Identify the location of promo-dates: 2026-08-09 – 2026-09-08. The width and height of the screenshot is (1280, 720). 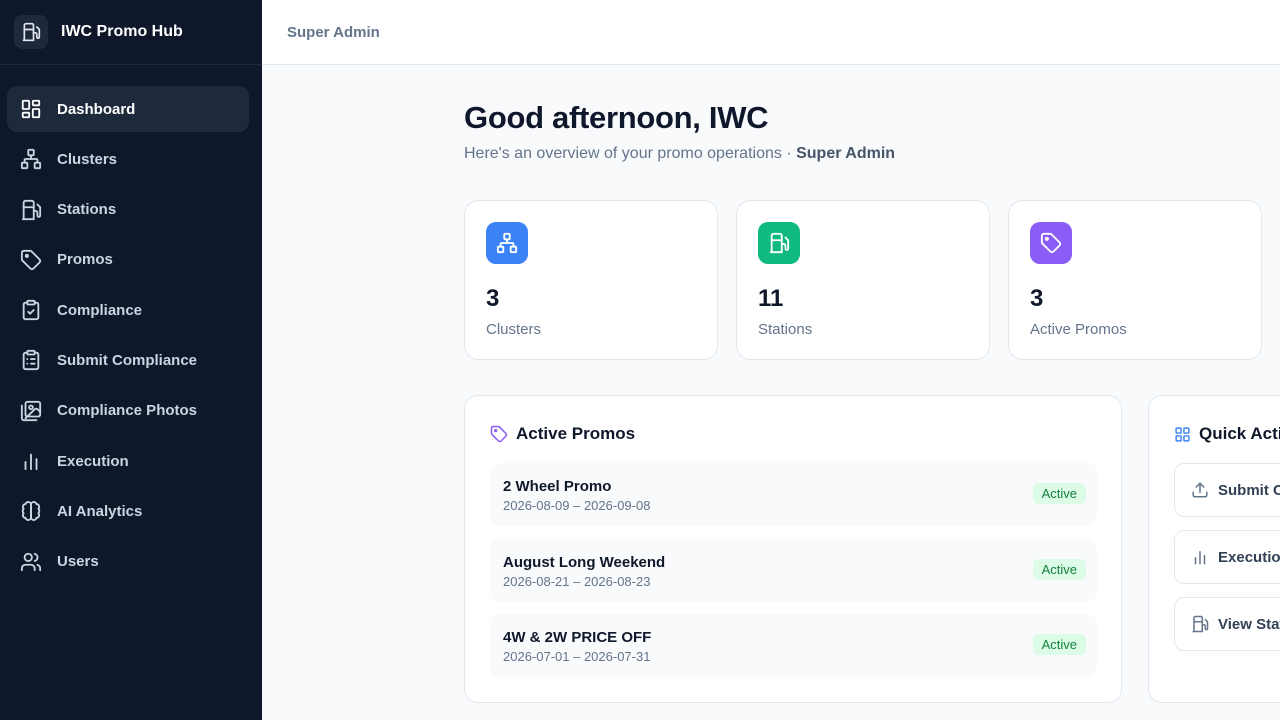
(577, 505).